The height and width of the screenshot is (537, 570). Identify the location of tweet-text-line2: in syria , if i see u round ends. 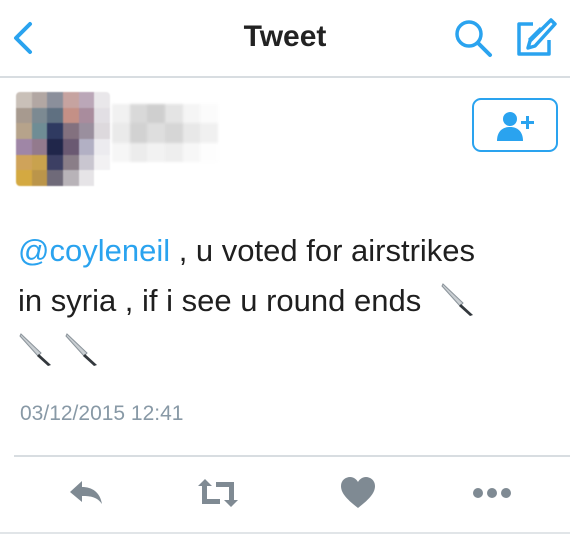
(220, 300).